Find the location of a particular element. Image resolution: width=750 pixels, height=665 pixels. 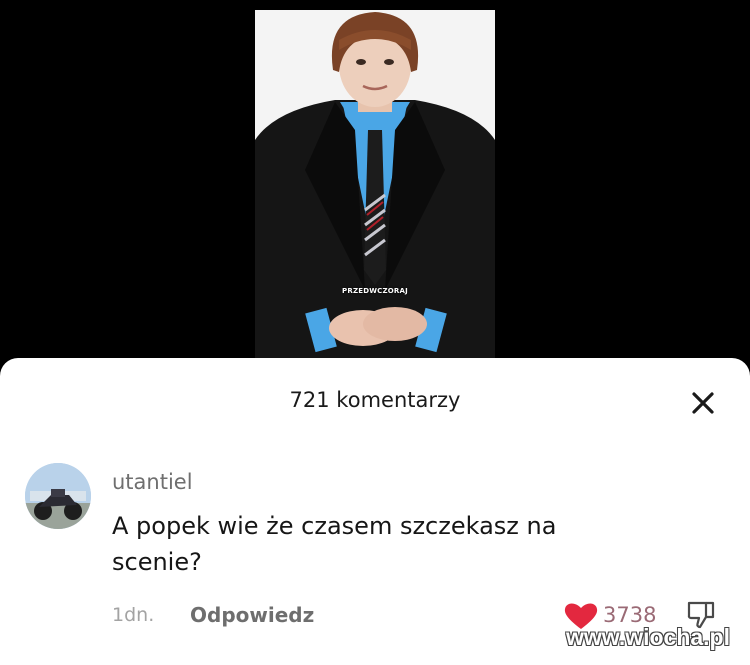

close-button is located at coordinates (703, 403).